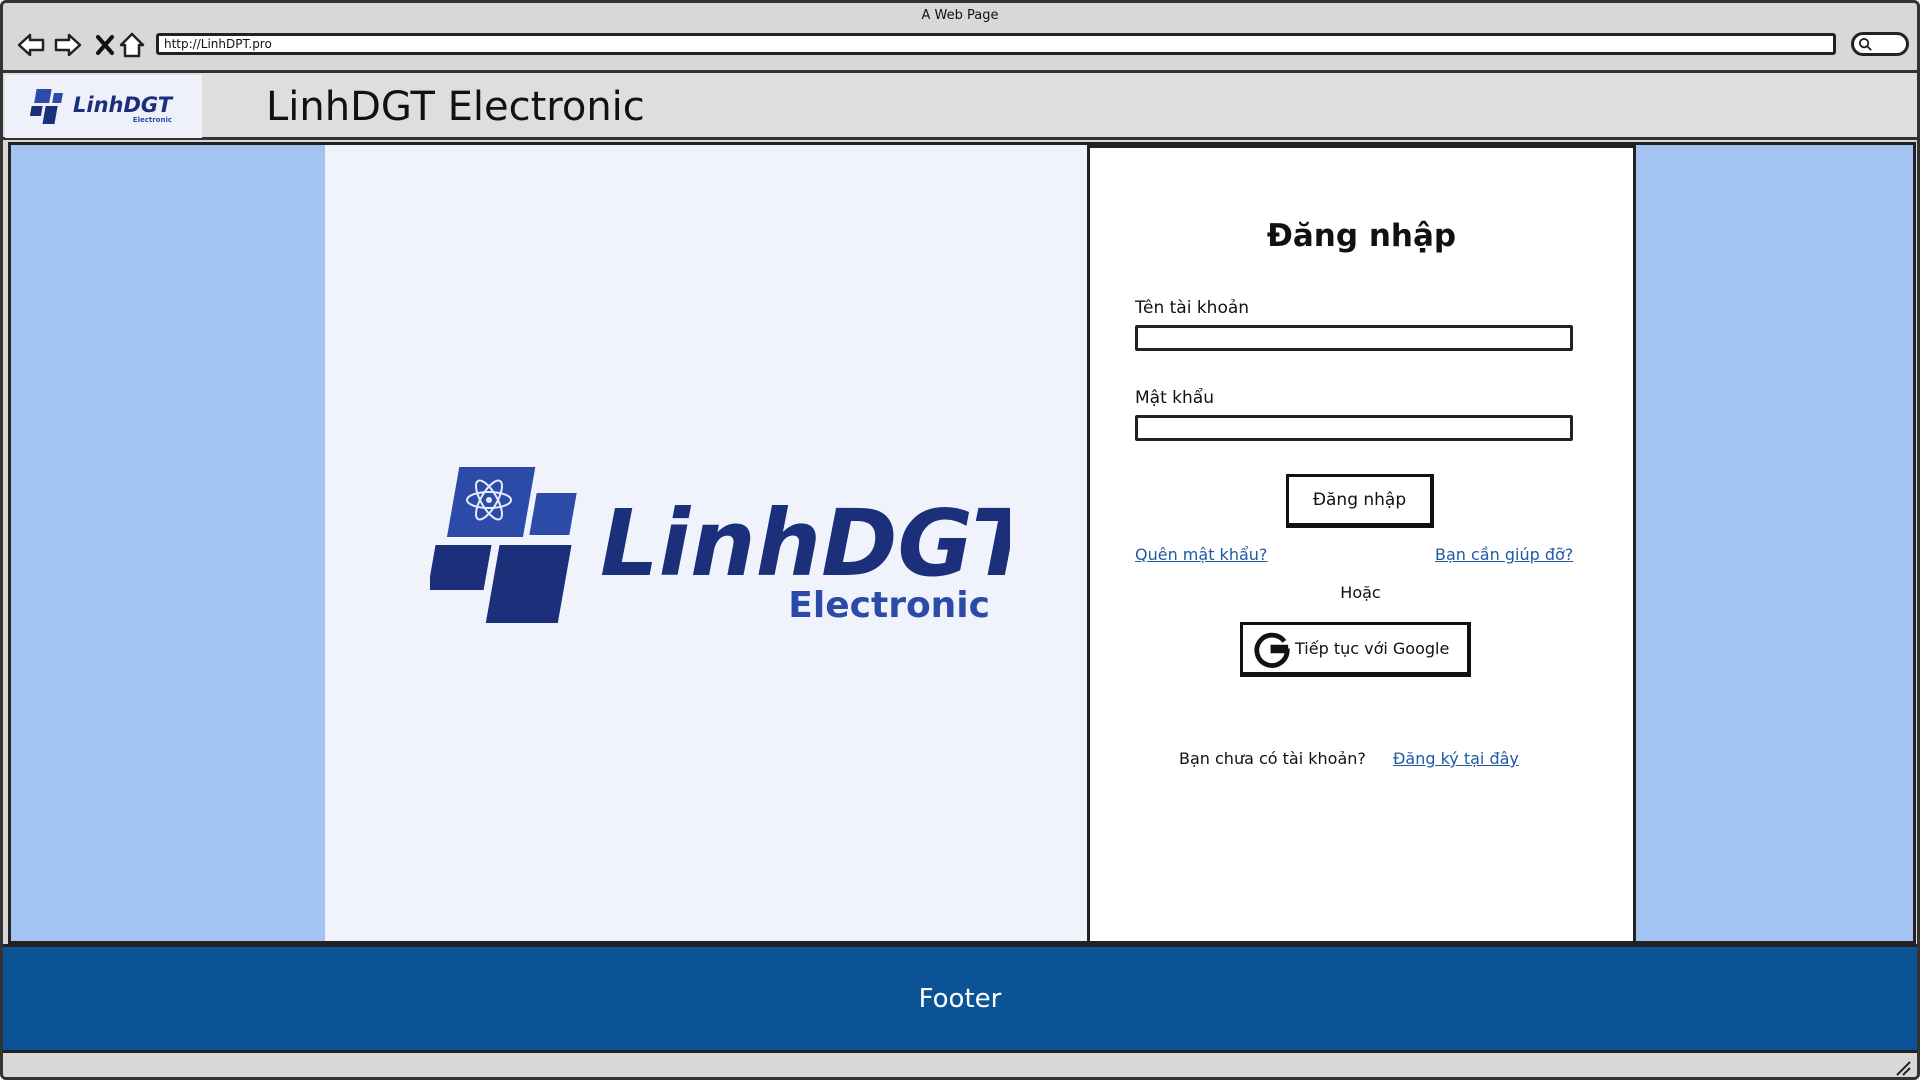 The image size is (1920, 1080). I want to click on username-input, so click(1354, 338).